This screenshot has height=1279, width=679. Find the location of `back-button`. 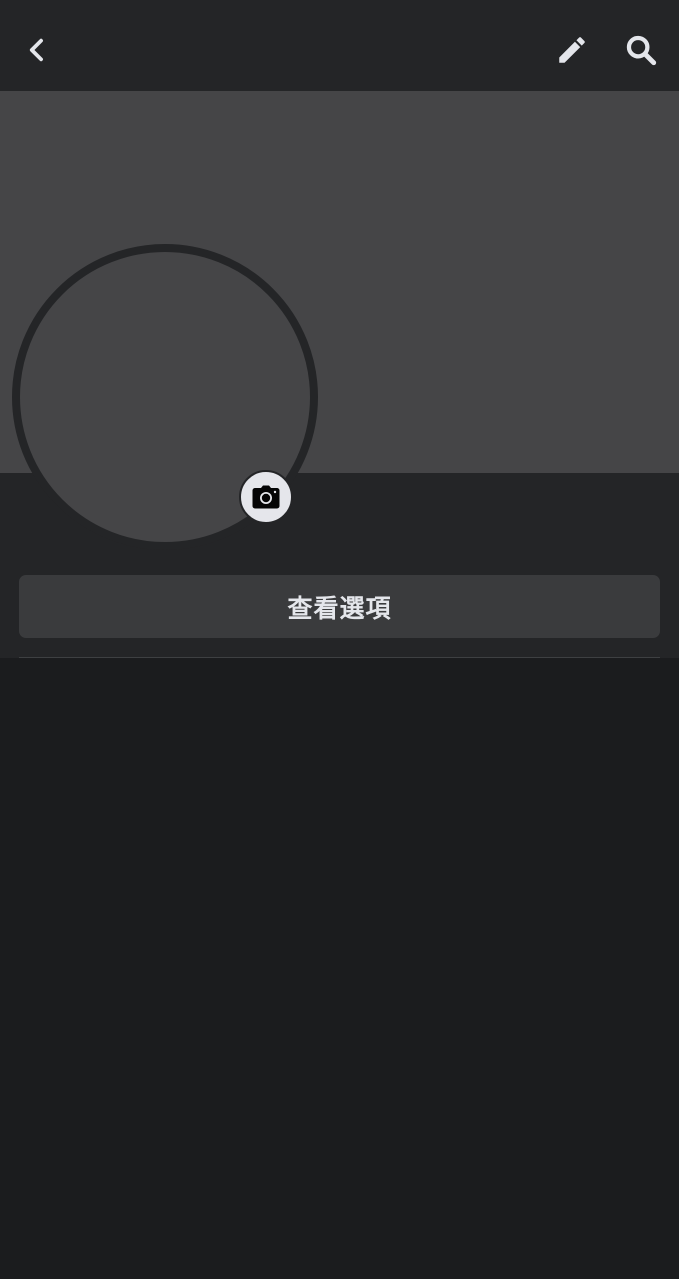

back-button is located at coordinates (37, 50).